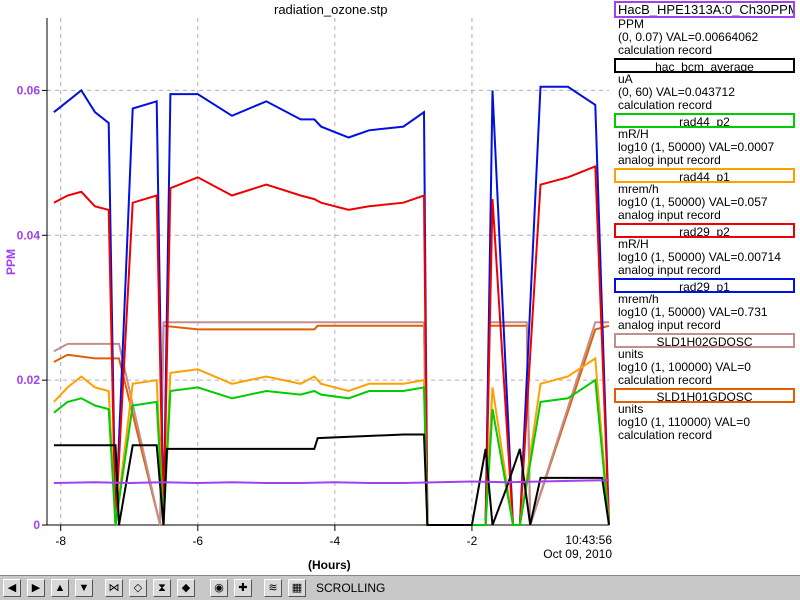  I want to click on x-tick-label: -8, so click(60, 541).